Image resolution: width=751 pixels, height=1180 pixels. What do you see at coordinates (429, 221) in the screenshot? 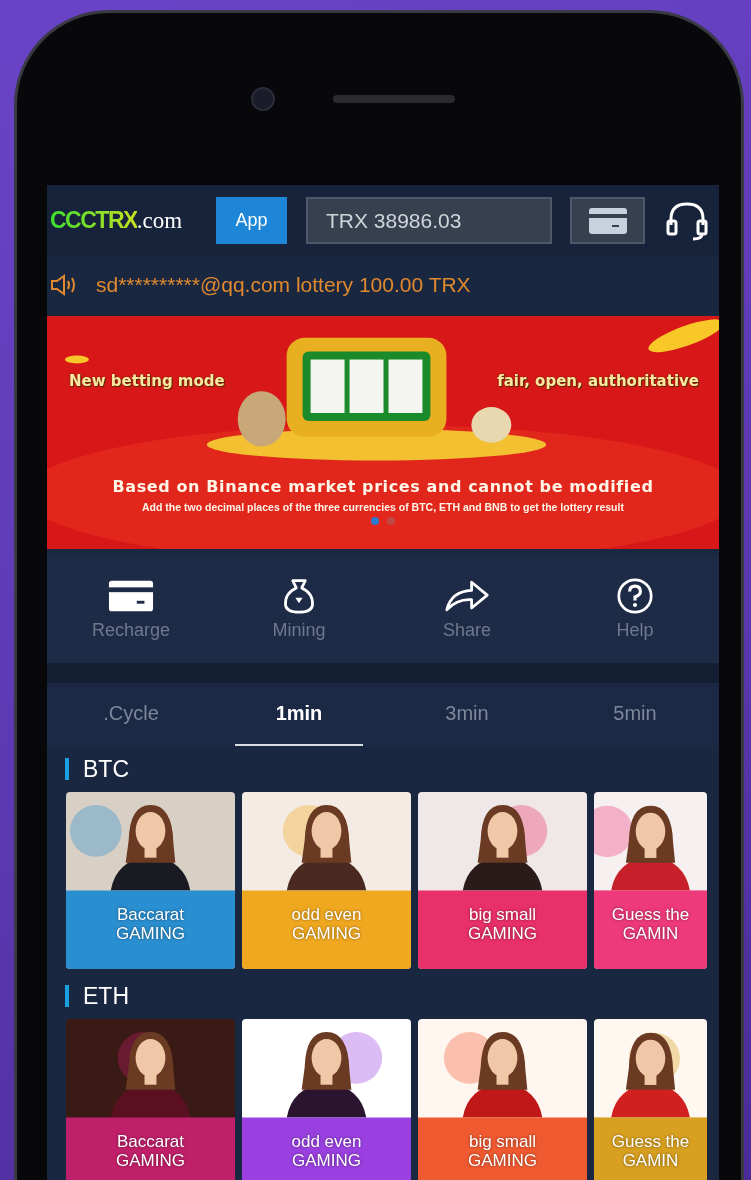
I see `balance-display: TRX 38986.03` at bounding box center [429, 221].